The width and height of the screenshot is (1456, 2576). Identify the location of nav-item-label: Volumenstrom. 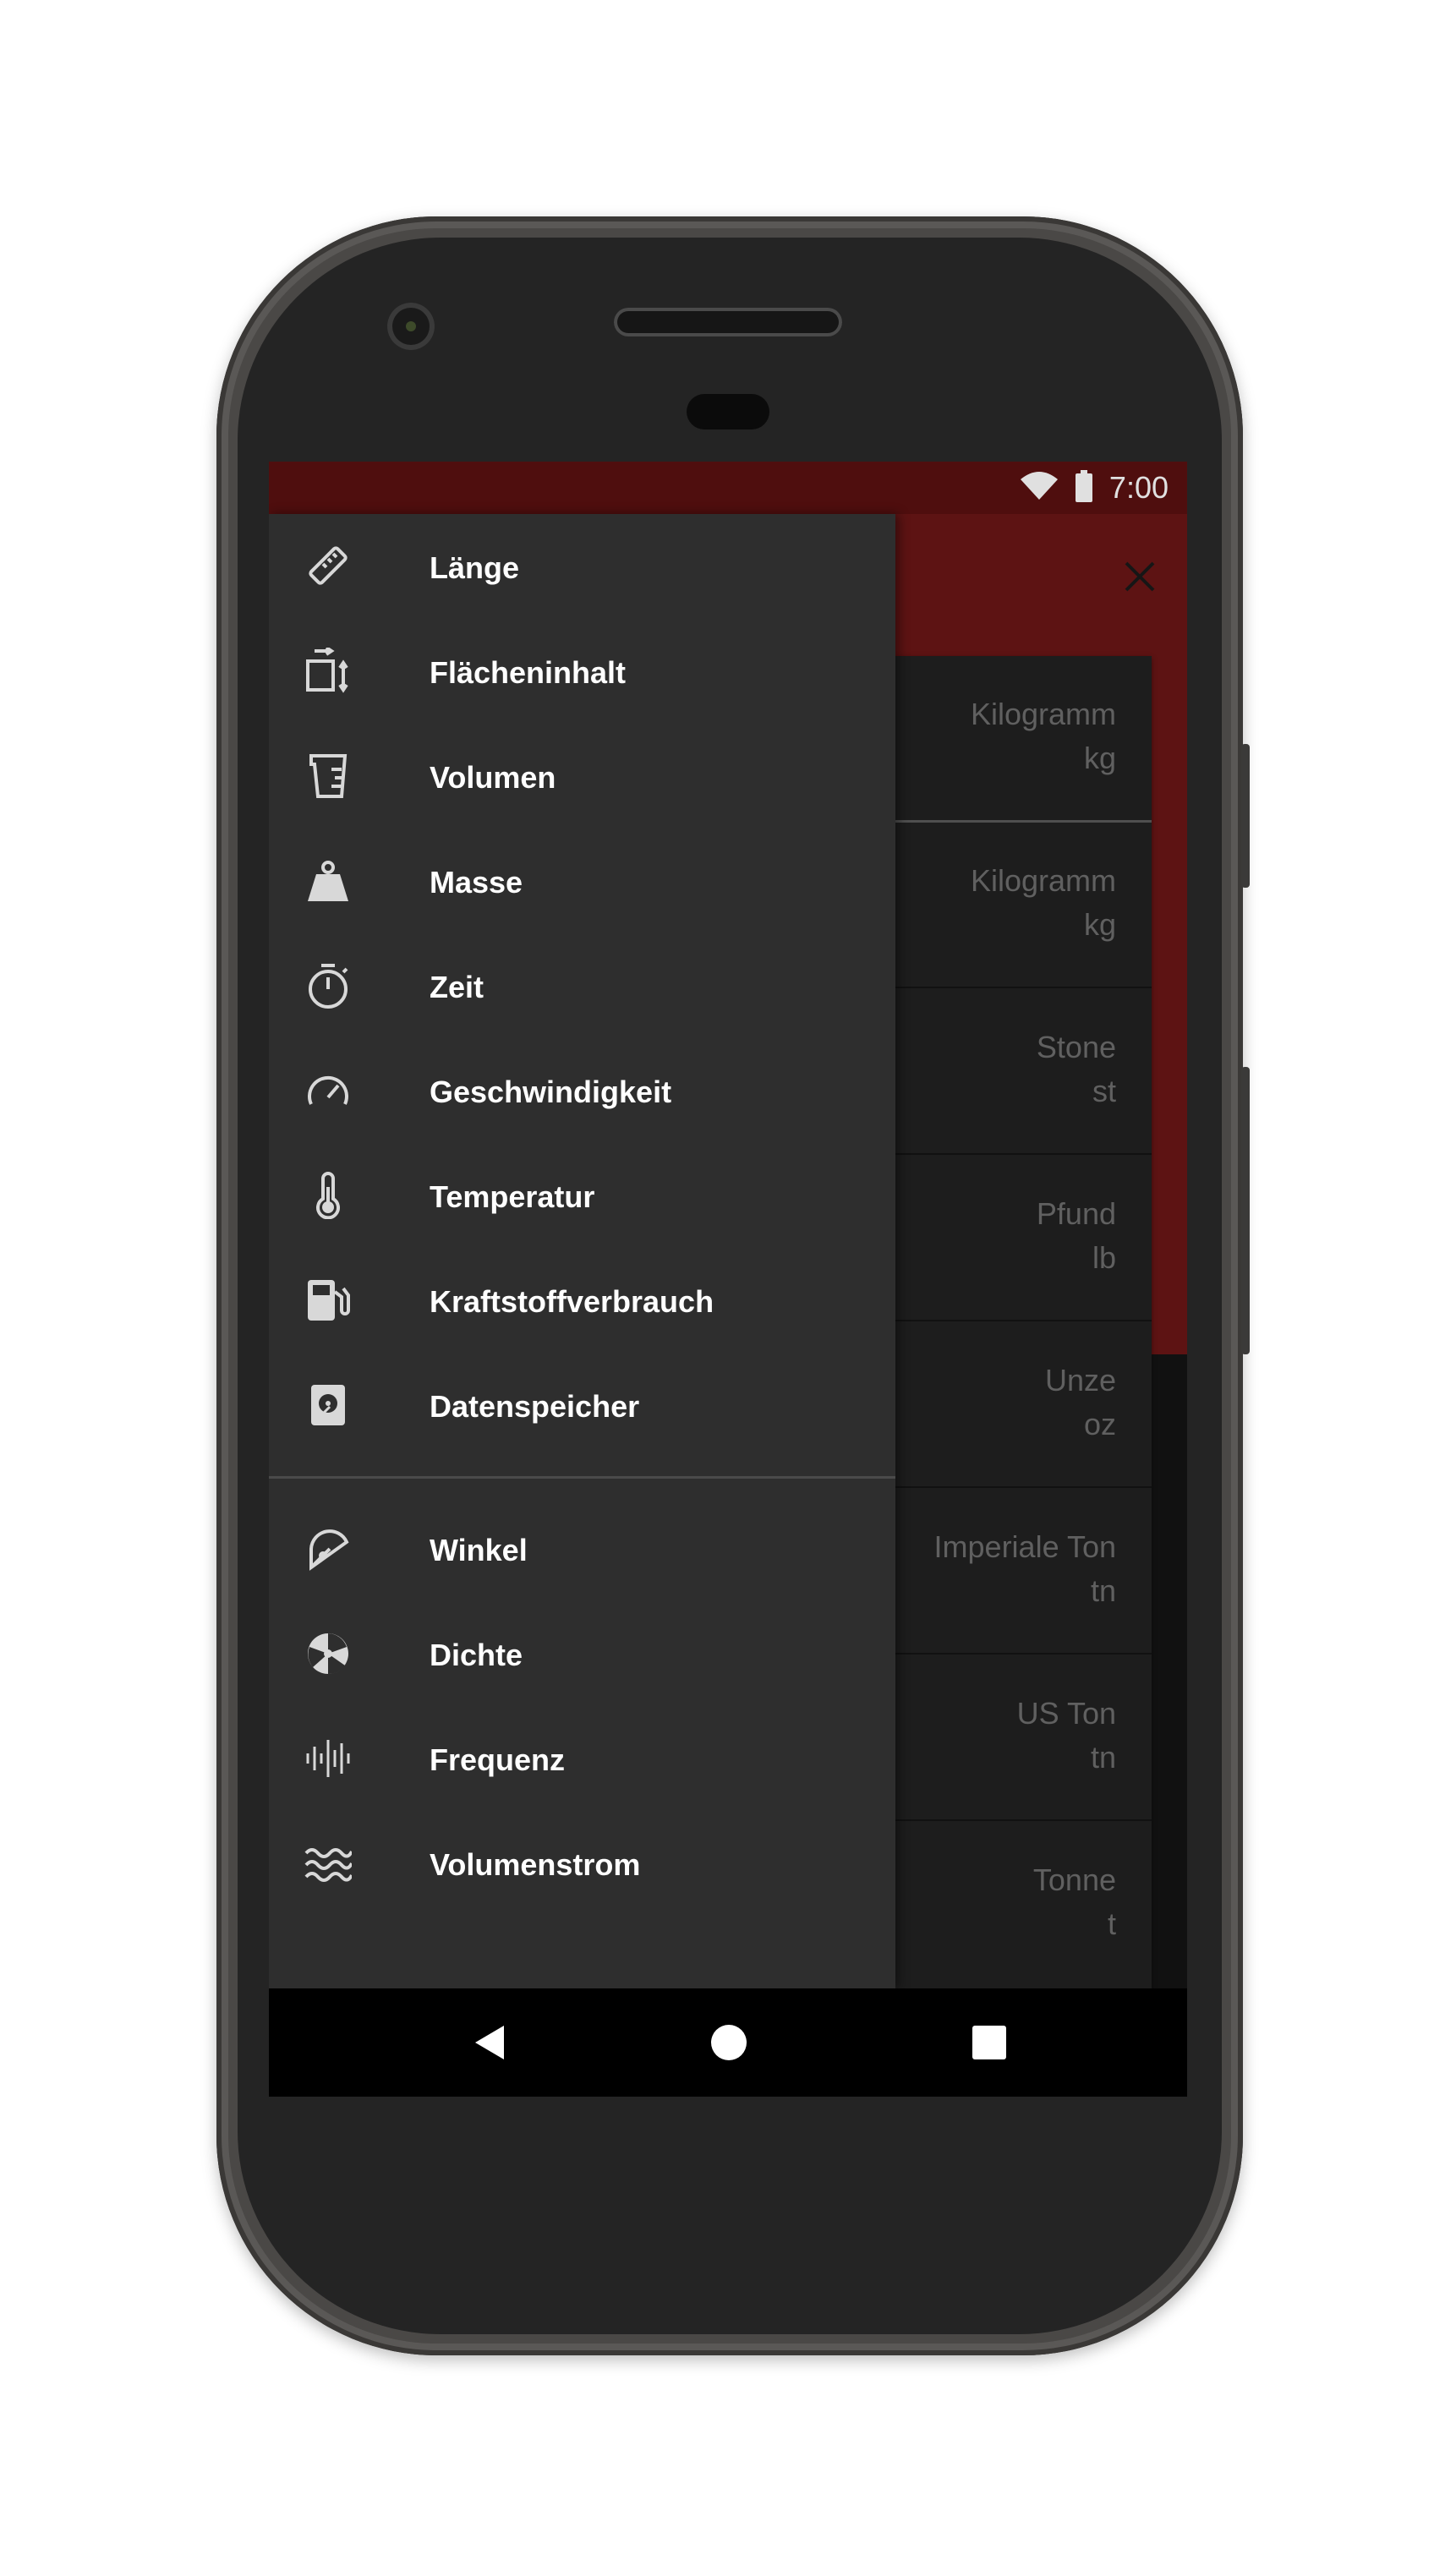
(536, 1865).